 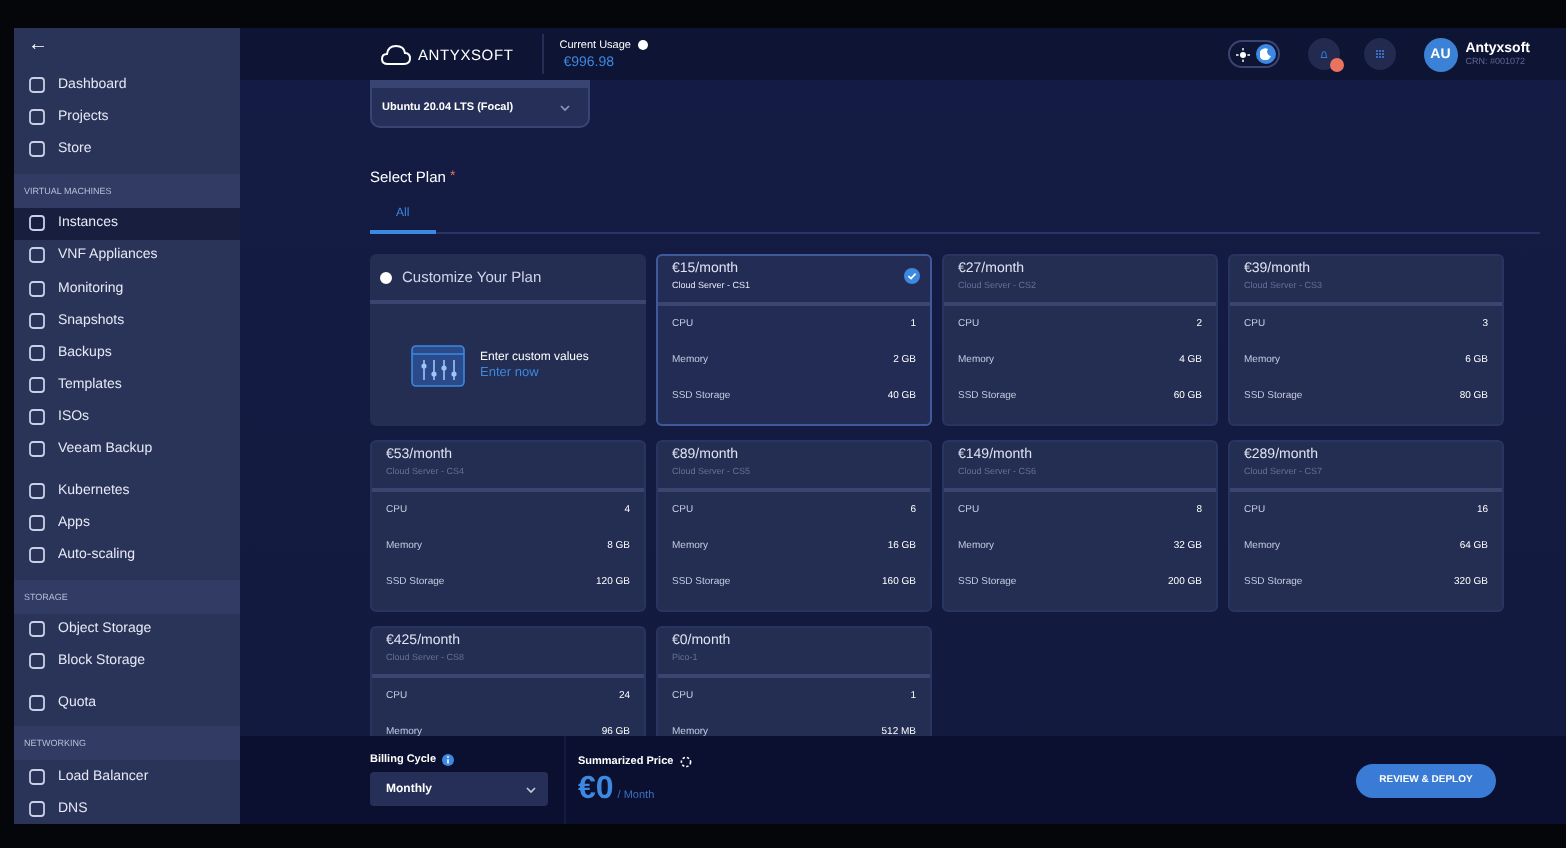 What do you see at coordinates (38, 43) in the screenshot?
I see `back-button: ←` at bounding box center [38, 43].